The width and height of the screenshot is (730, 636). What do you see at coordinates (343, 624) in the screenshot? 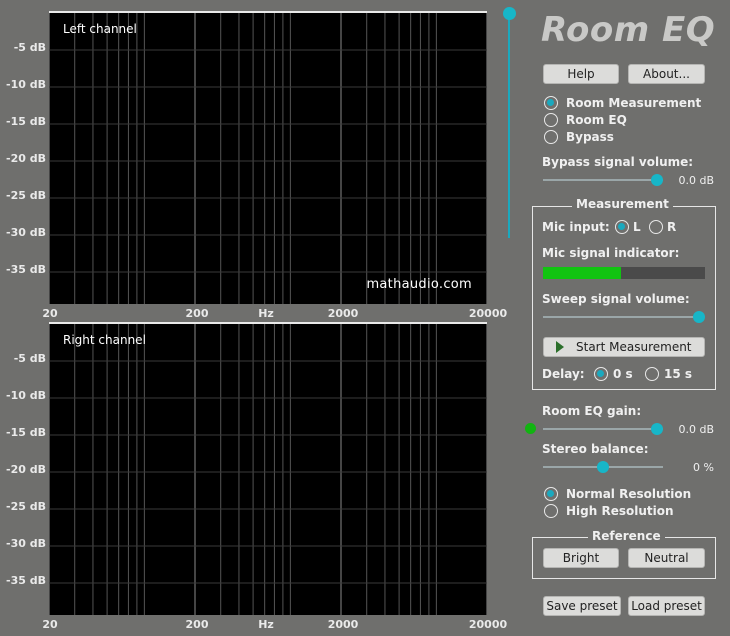
I see `right-x-label-2000: 2000` at bounding box center [343, 624].